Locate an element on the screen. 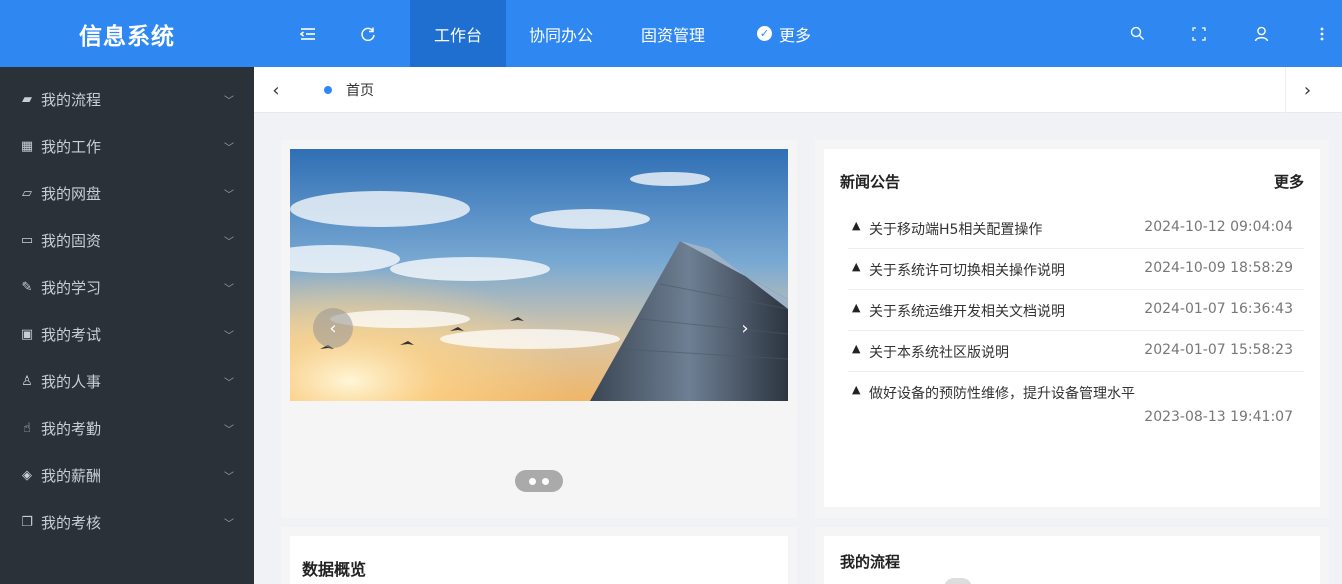 The image size is (1342, 584). sidebar-item-label: 我的学习 is located at coordinates (71, 288).